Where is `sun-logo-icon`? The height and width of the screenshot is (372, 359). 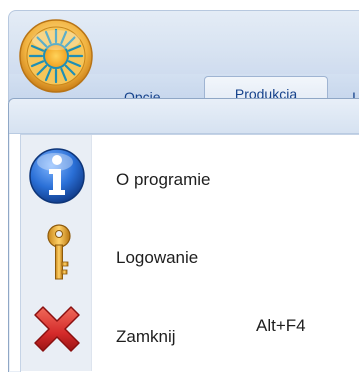 sun-logo-icon is located at coordinates (56, 56).